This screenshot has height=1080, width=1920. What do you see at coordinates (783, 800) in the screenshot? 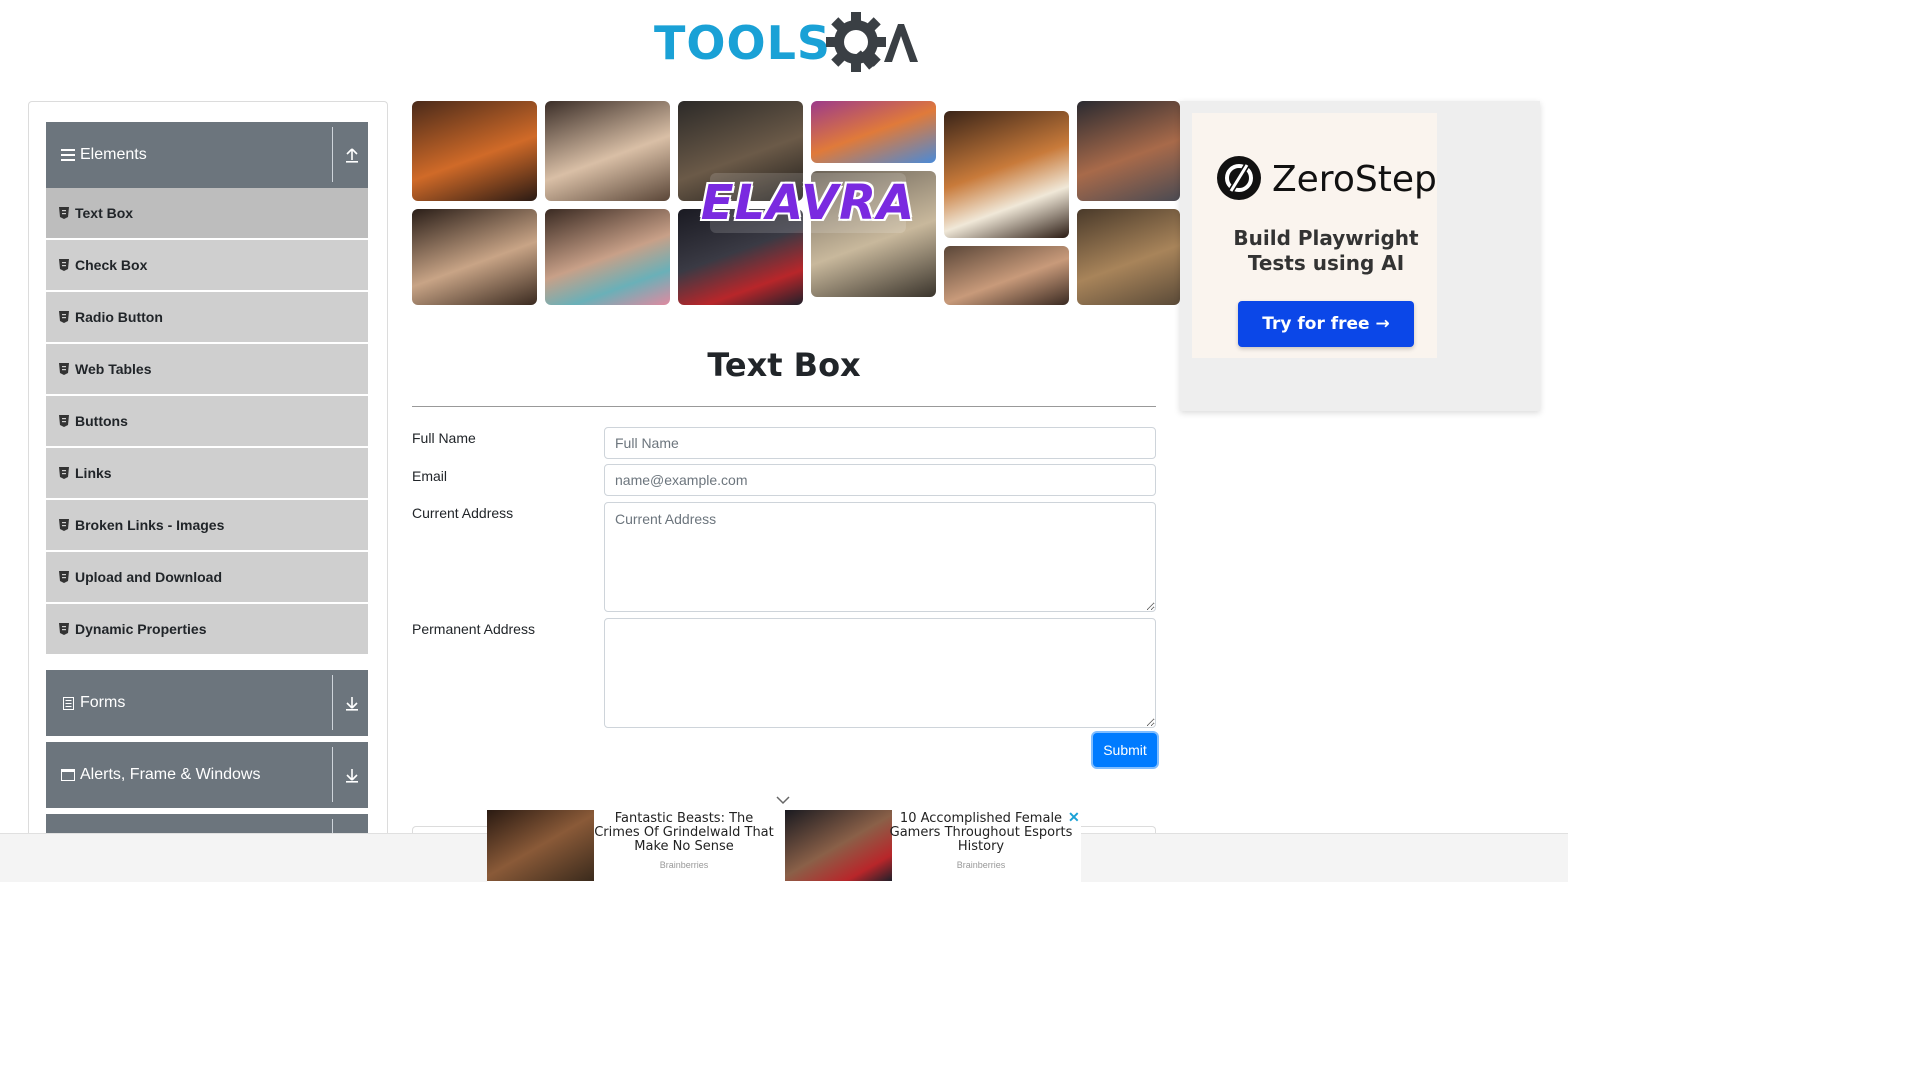
I see `chevron-down-icon` at bounding box center [783, 800].